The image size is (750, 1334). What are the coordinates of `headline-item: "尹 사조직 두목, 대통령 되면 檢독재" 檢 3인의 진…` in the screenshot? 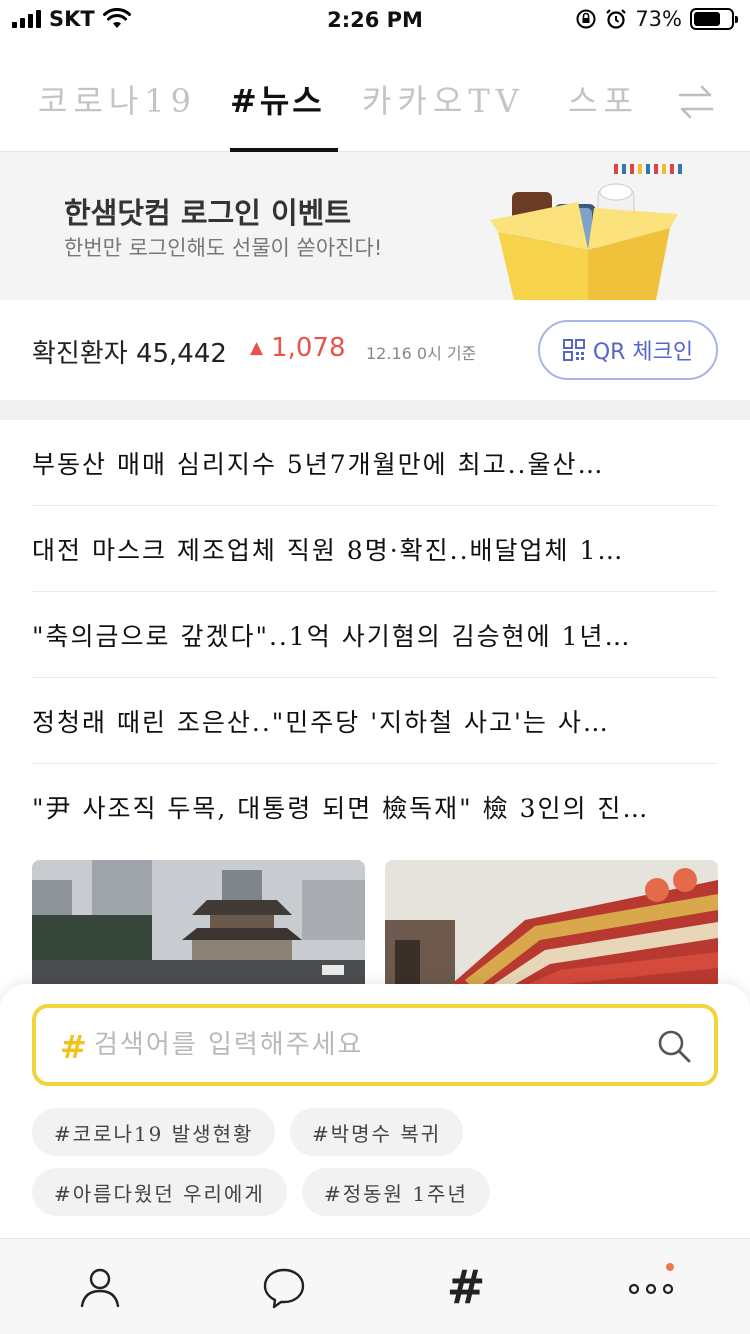 It's located at (375, 807).